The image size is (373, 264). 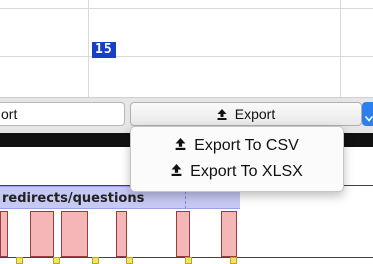 I want to click on export-menu: Export To CSV Export To XLSX, so click(x=237, y=159).